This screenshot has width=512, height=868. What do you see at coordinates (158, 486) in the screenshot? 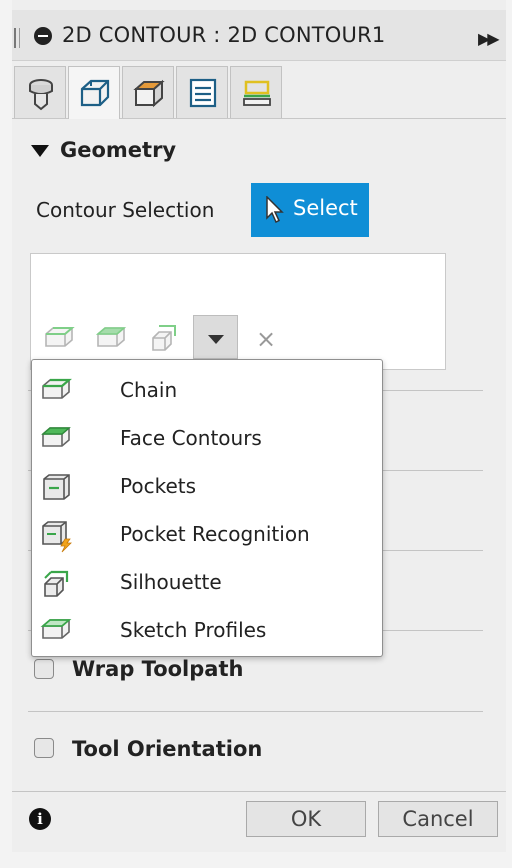
I see `menu-item-label: Pockets` at bounding box center [158, 486].